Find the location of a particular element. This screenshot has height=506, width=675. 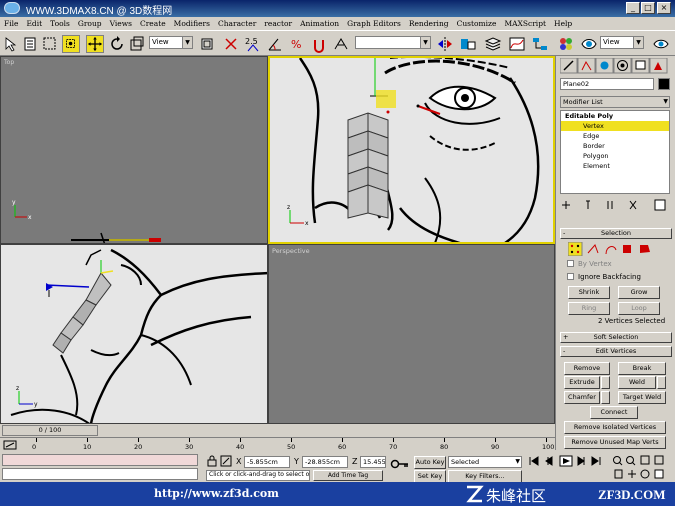

remove-isolated-vertices-button: Remove Isolated Vertices is located at coordinates (615, 427).